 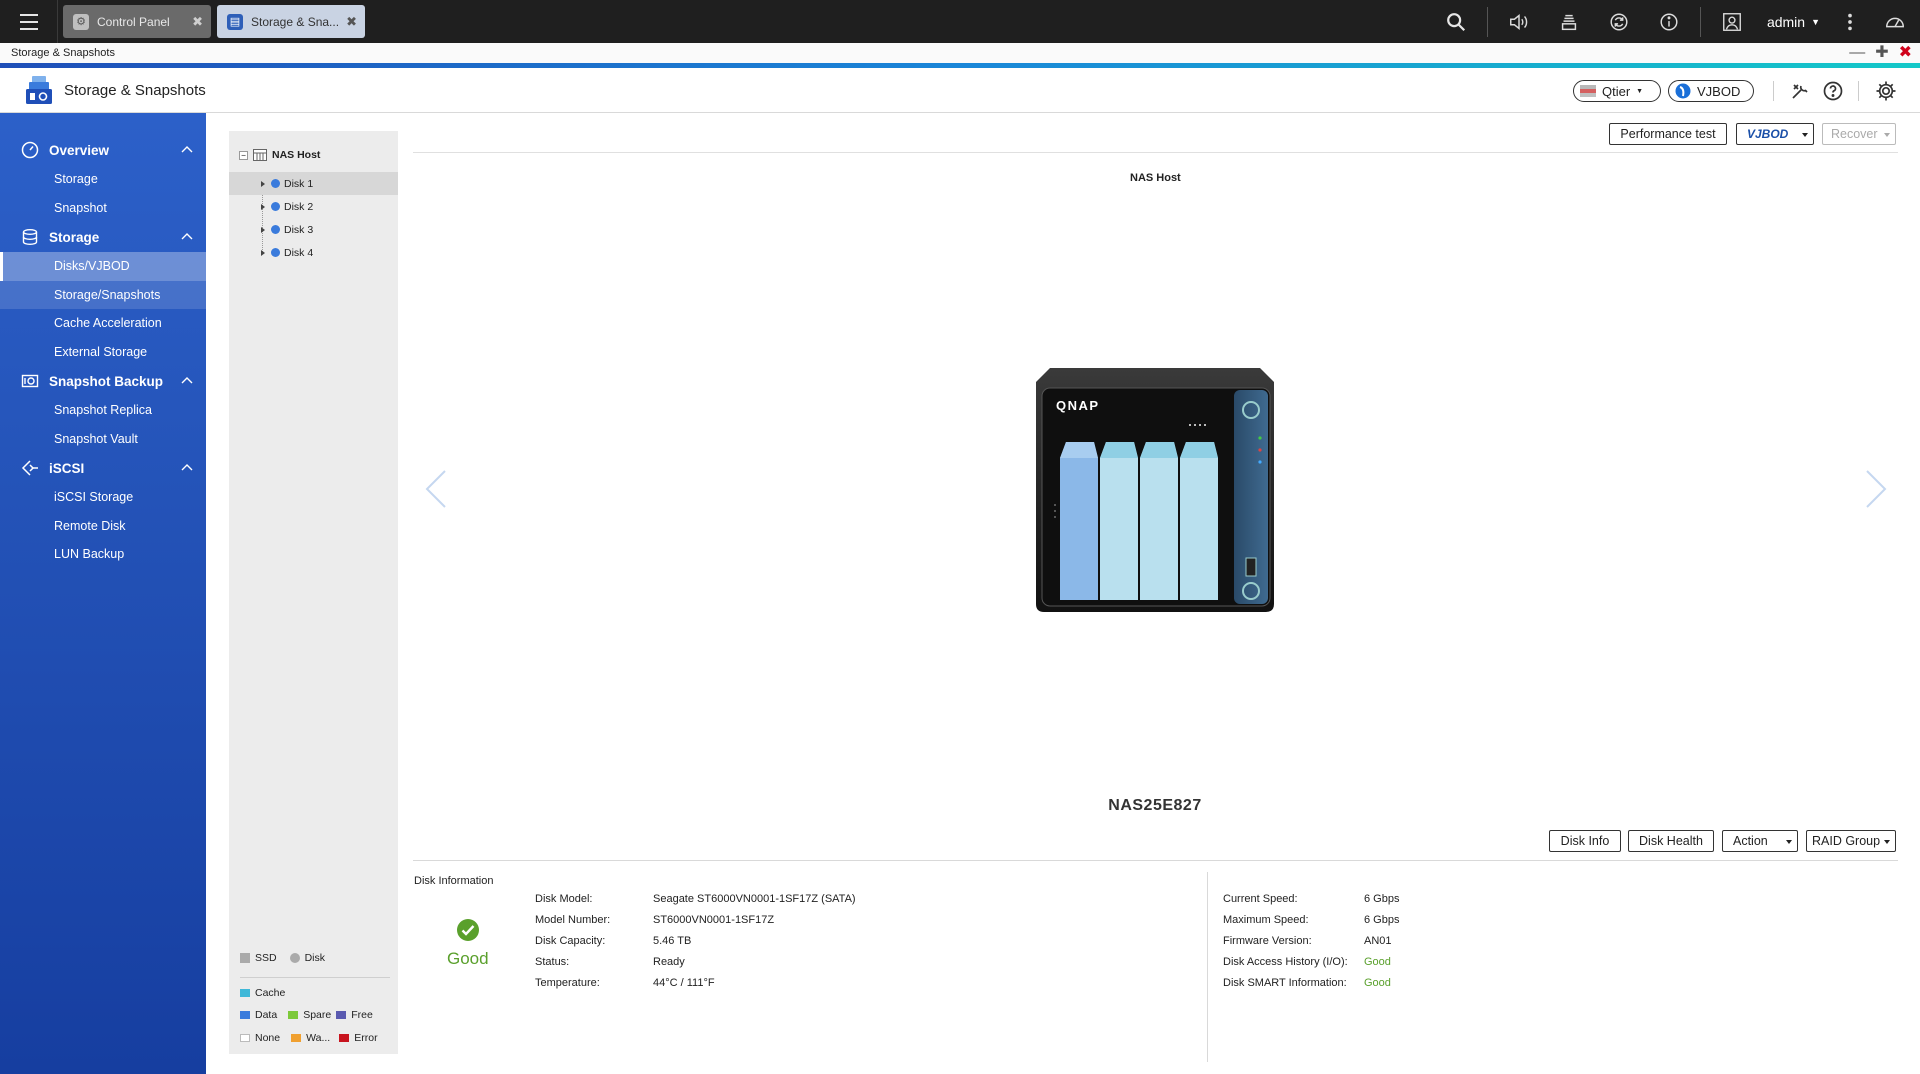 What do you see at coordinates (1732, 21) in the screenshot?
I see `user-avatar-icon` at bounding box center [1732, 21].